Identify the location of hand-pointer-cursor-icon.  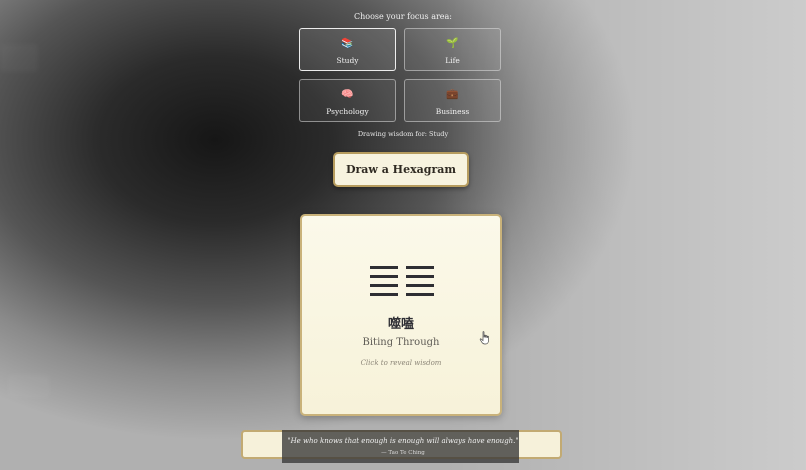
(484, 338).